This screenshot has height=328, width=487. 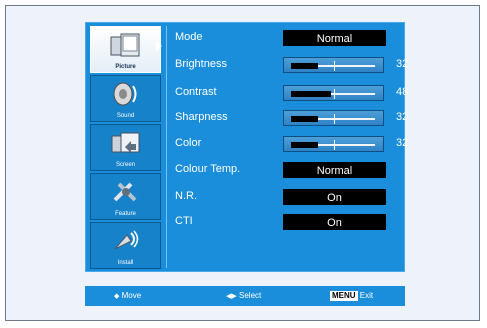 I want to click on sharpness-label: Sharpness, so click(x=201, y=117).